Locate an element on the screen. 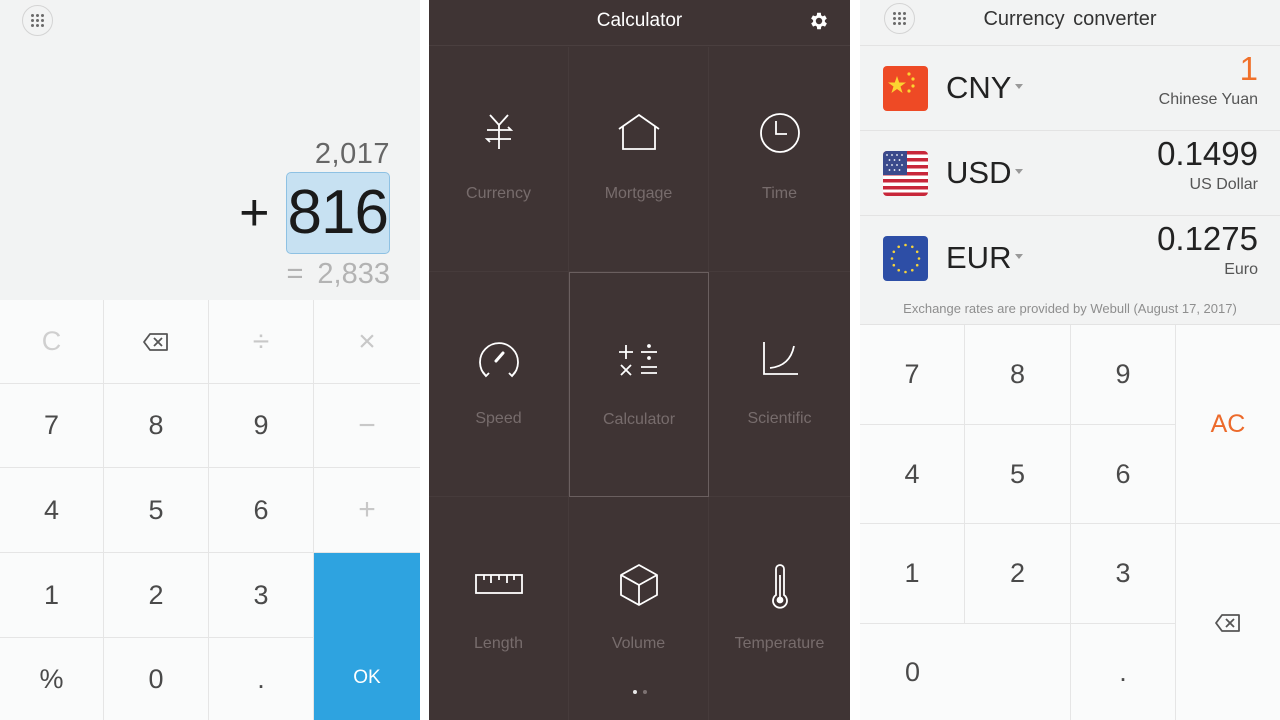  currency-amount: 0.1499 is located at coordinates (1207, 154).